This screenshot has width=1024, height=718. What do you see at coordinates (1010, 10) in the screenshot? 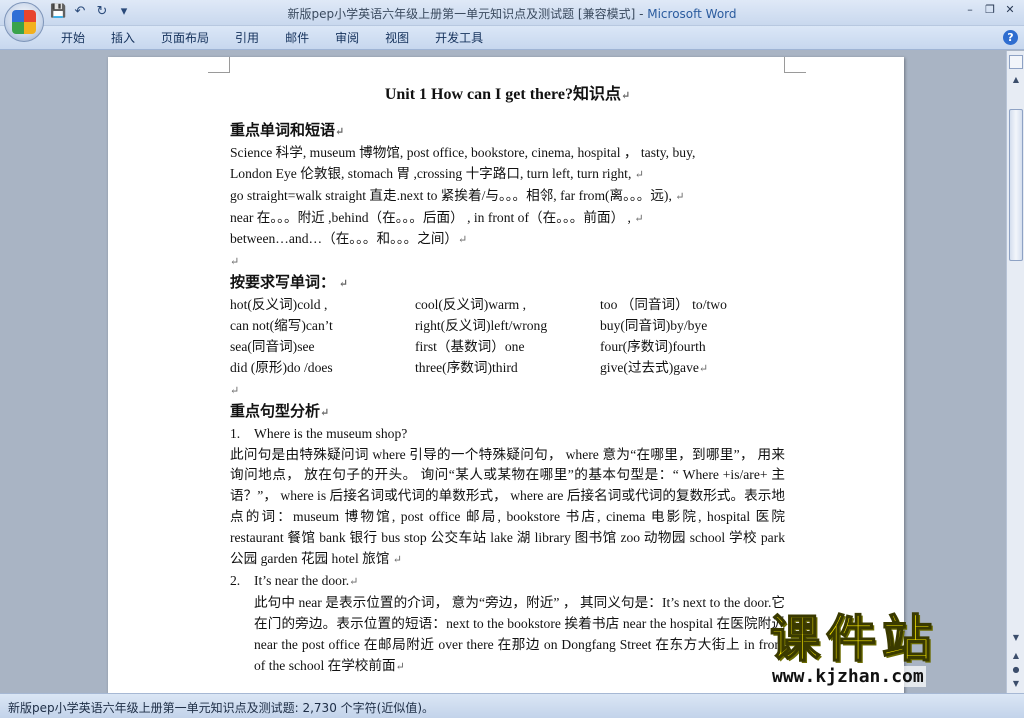
I see `close-button: ✕` at bounding box center [1010, 10].